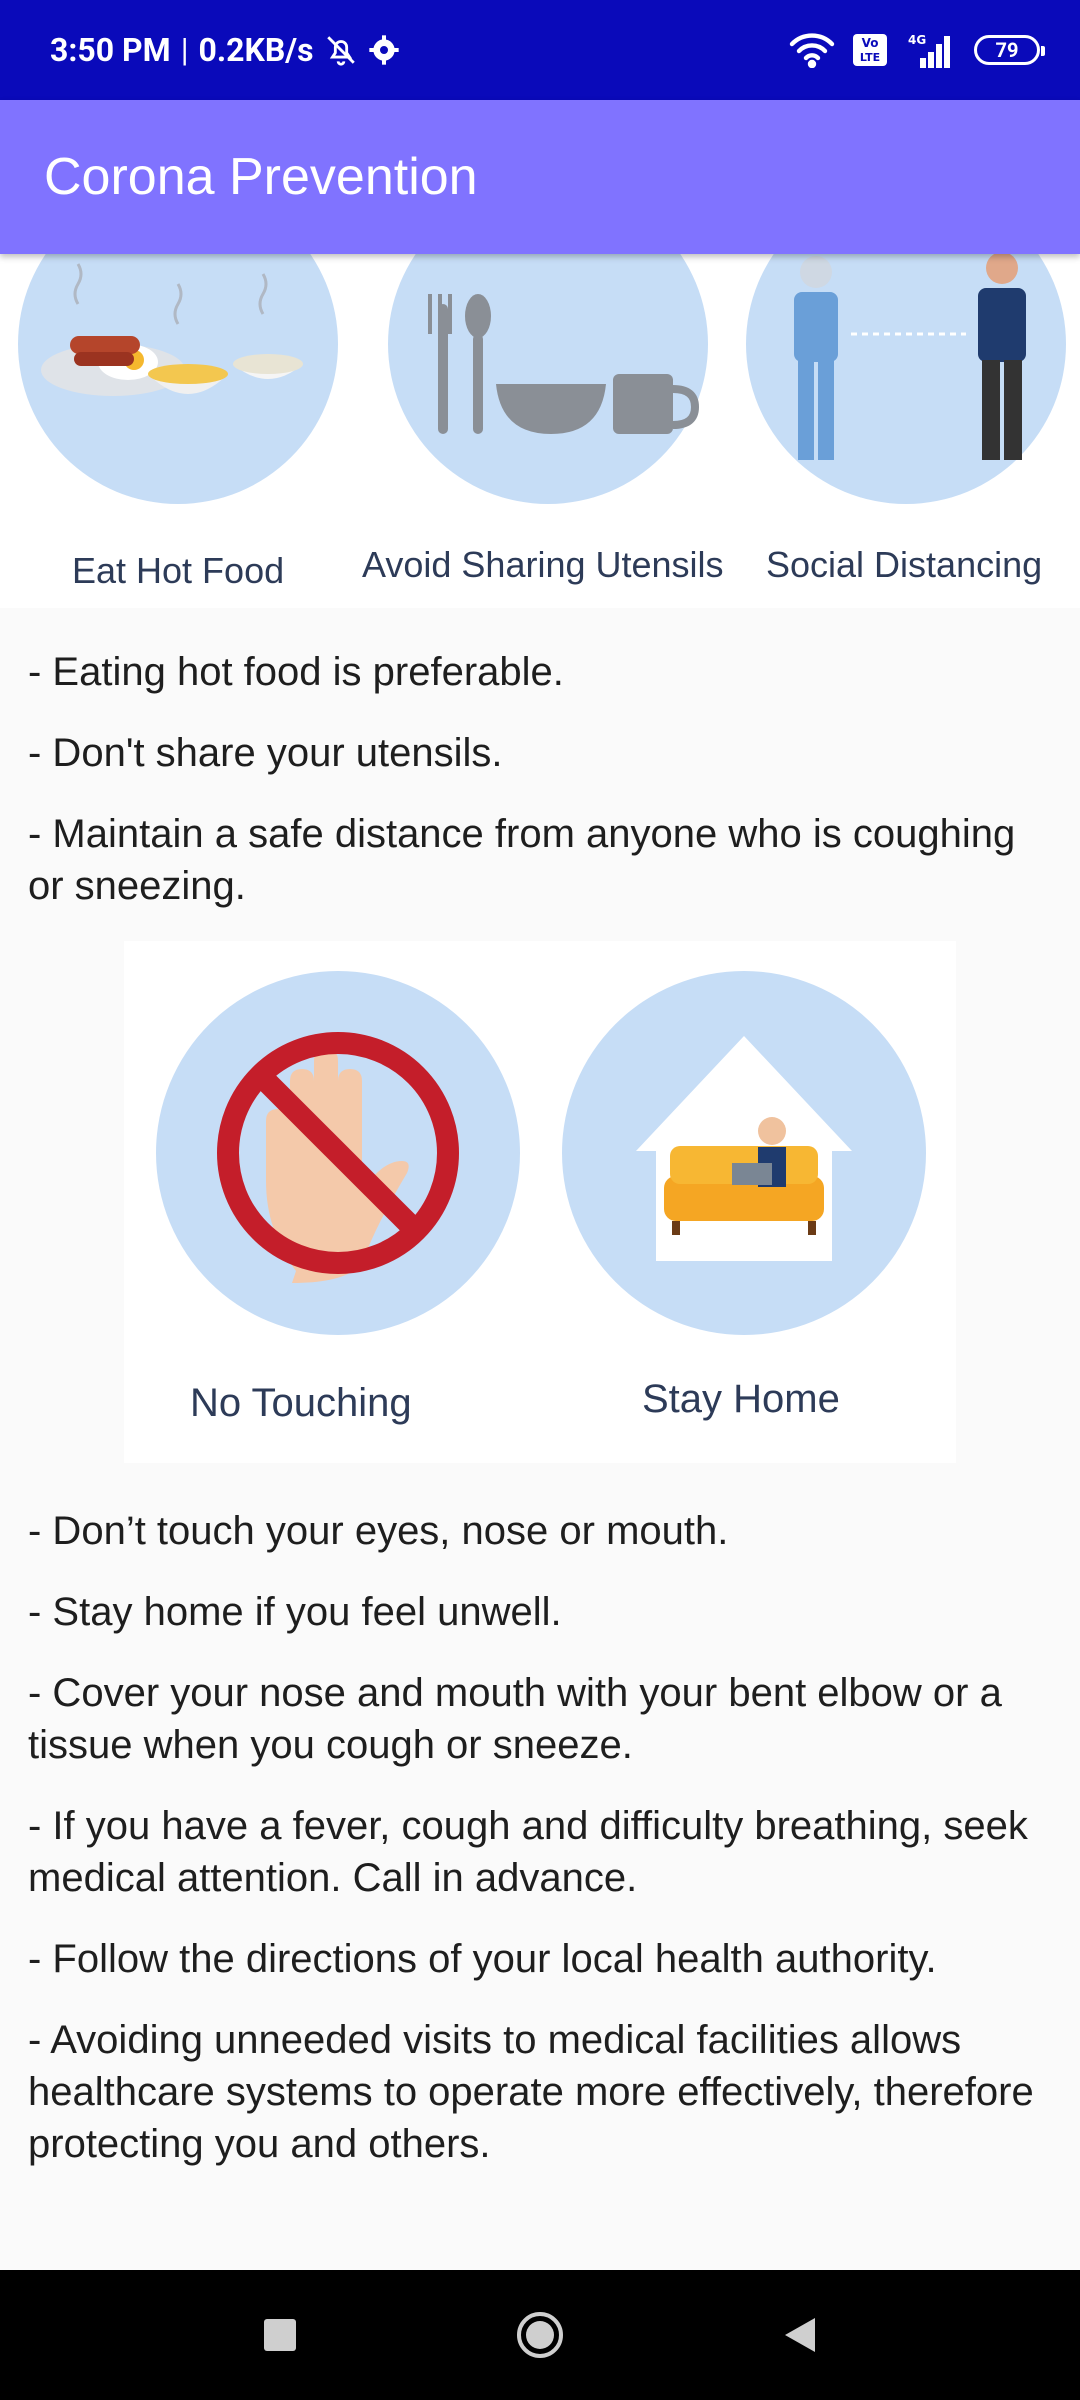  I want to click on system-nav-bar, so click(540, 2335).